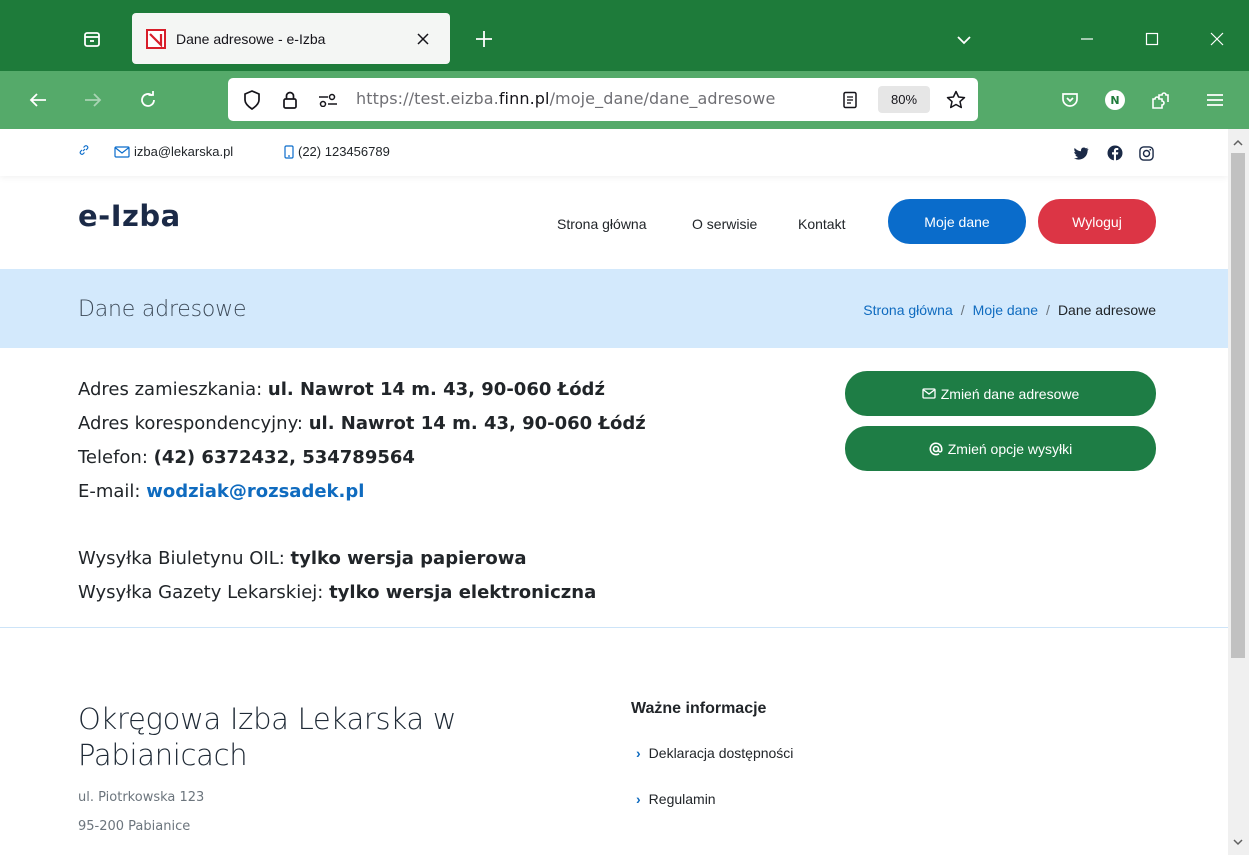 The height and width of the screenshot is (855, 1249). I want to click on tab-close-icon, so click(423, 39).